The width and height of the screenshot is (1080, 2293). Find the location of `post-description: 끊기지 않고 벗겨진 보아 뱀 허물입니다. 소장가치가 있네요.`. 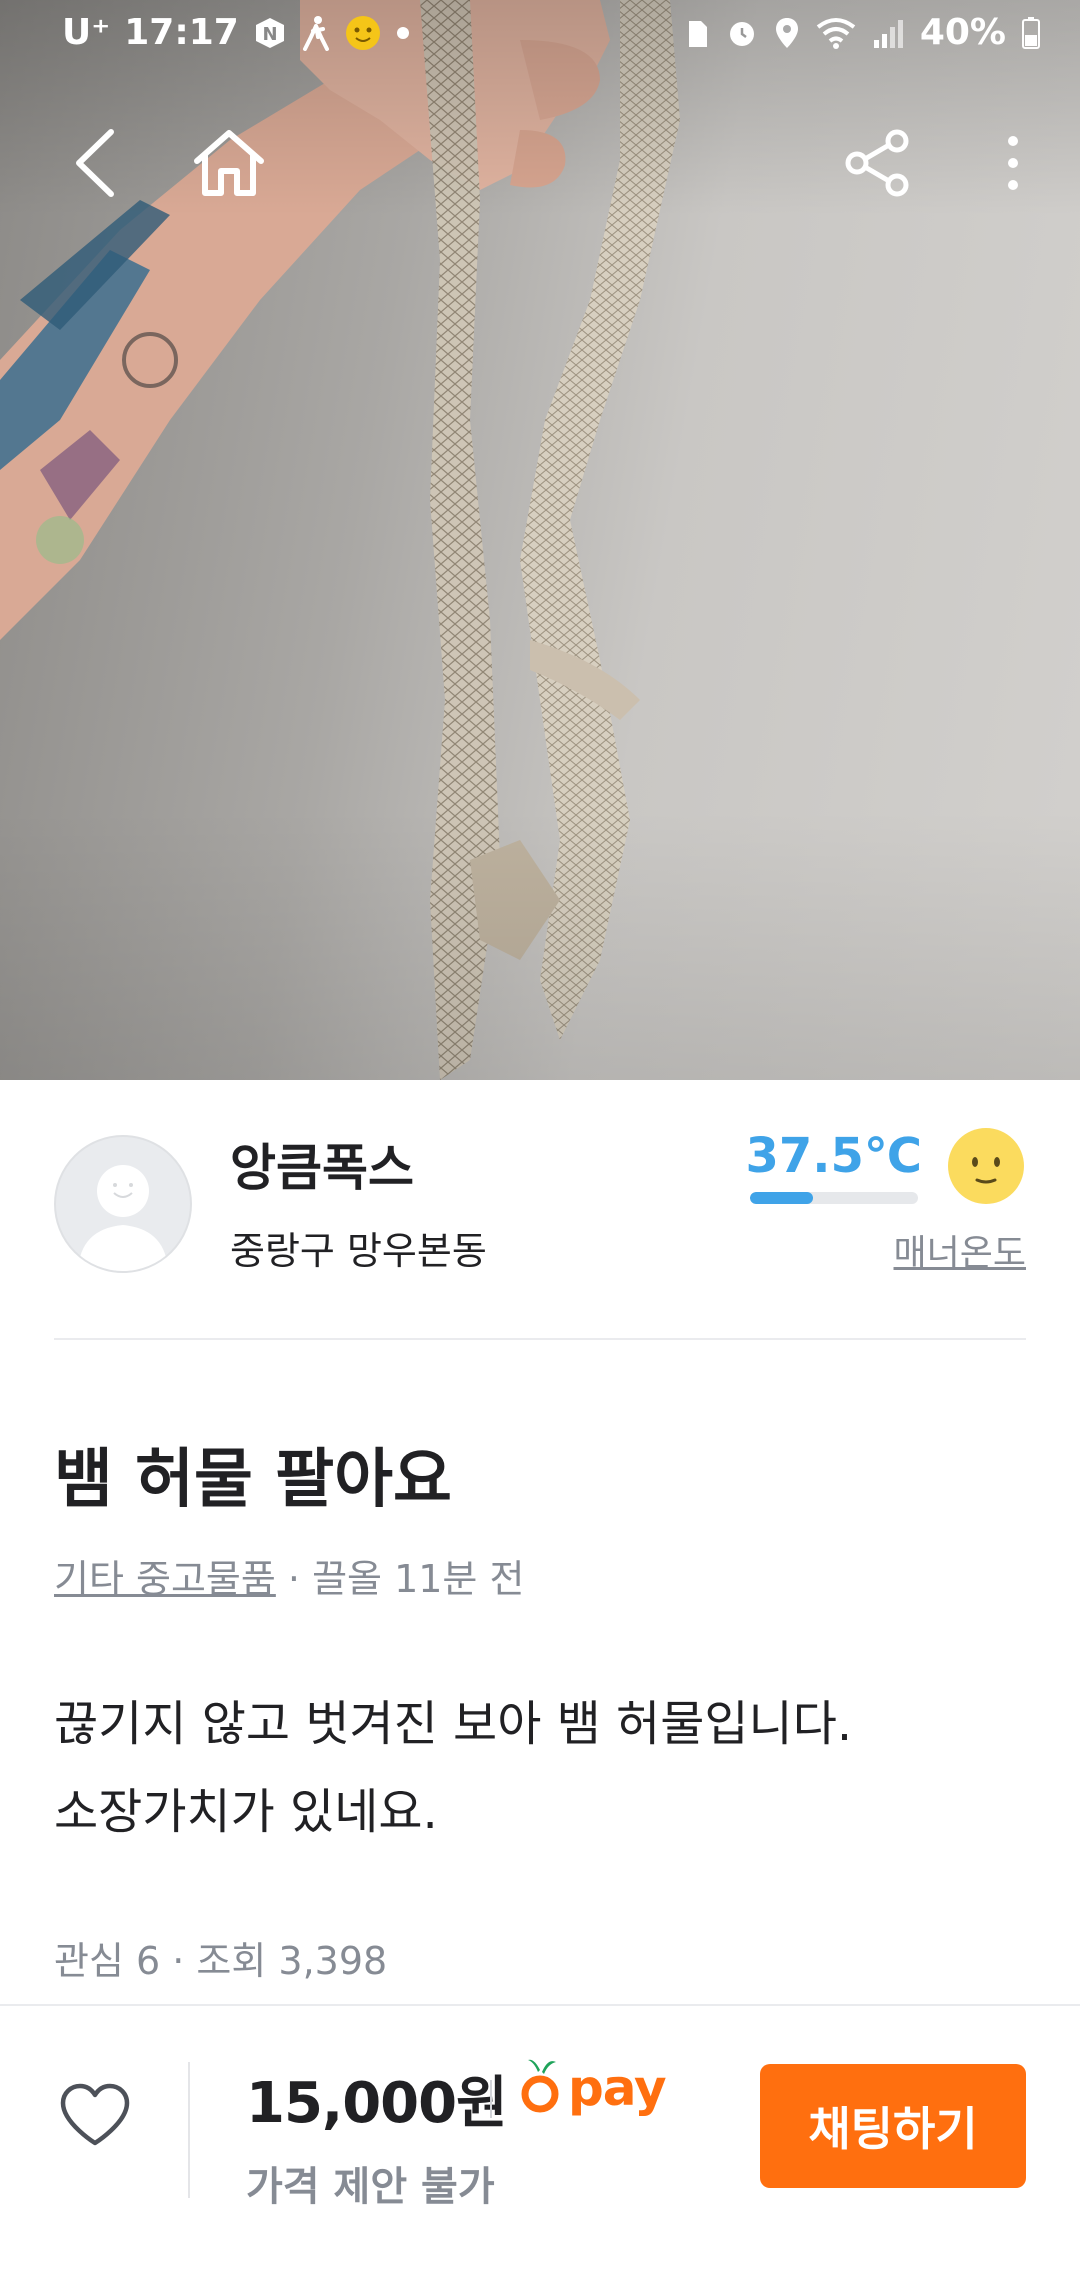

post-description: 끊기지 않고 벗겨진 보아 뱀 허물입니다. 소장가치가 있네요. is located at coordinates (540, 1768).